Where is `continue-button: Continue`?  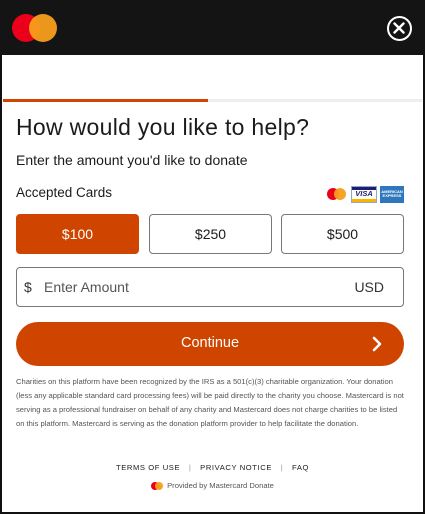 continue-button: Continue is located at coordinates (210, 344).